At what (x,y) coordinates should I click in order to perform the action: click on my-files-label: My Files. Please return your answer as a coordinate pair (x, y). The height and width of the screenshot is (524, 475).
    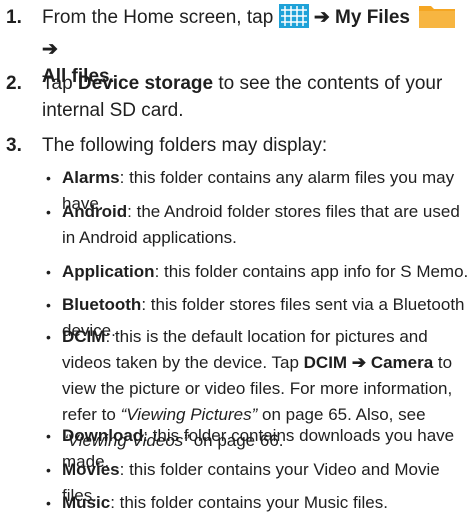
    Looking at the image, I should click on (373, 17).